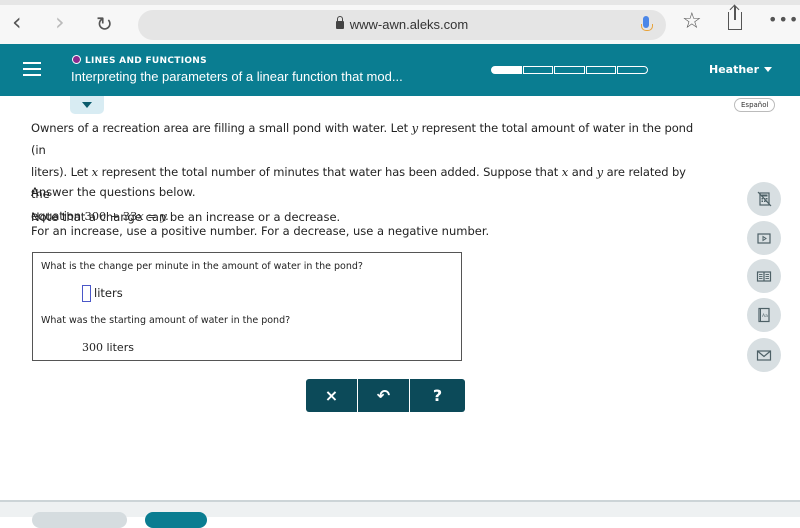  I want to click on reload-button: ↻, so click(104, 24).